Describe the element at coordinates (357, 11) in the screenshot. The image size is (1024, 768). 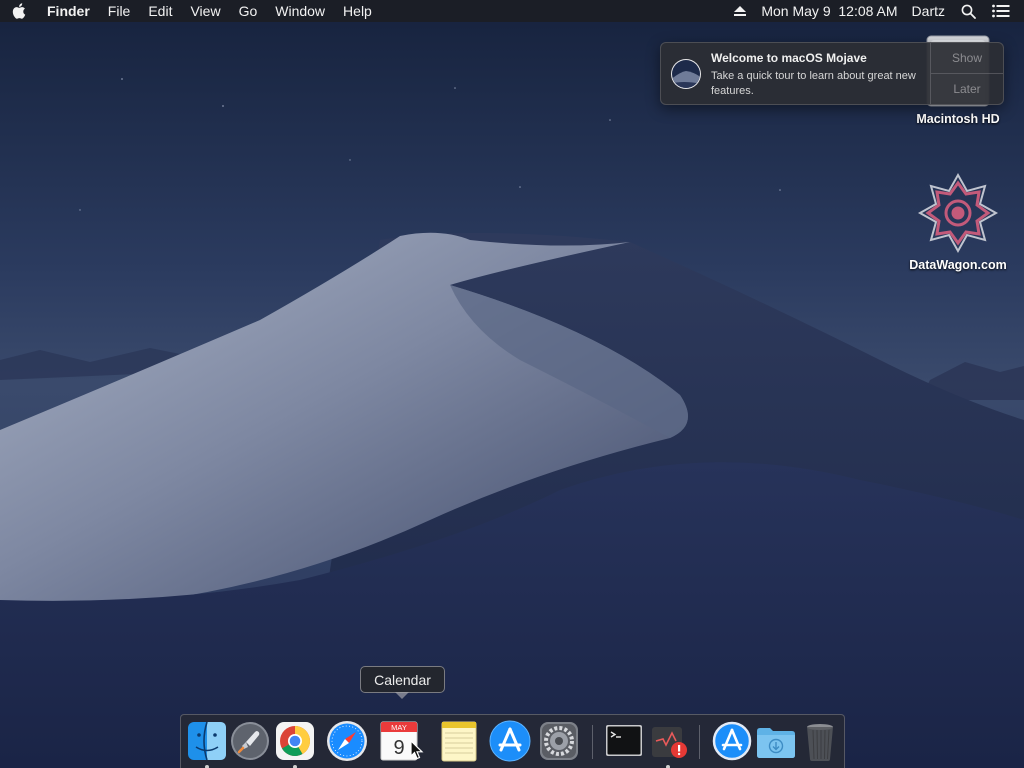
I see `menu-help: Help` at that location.